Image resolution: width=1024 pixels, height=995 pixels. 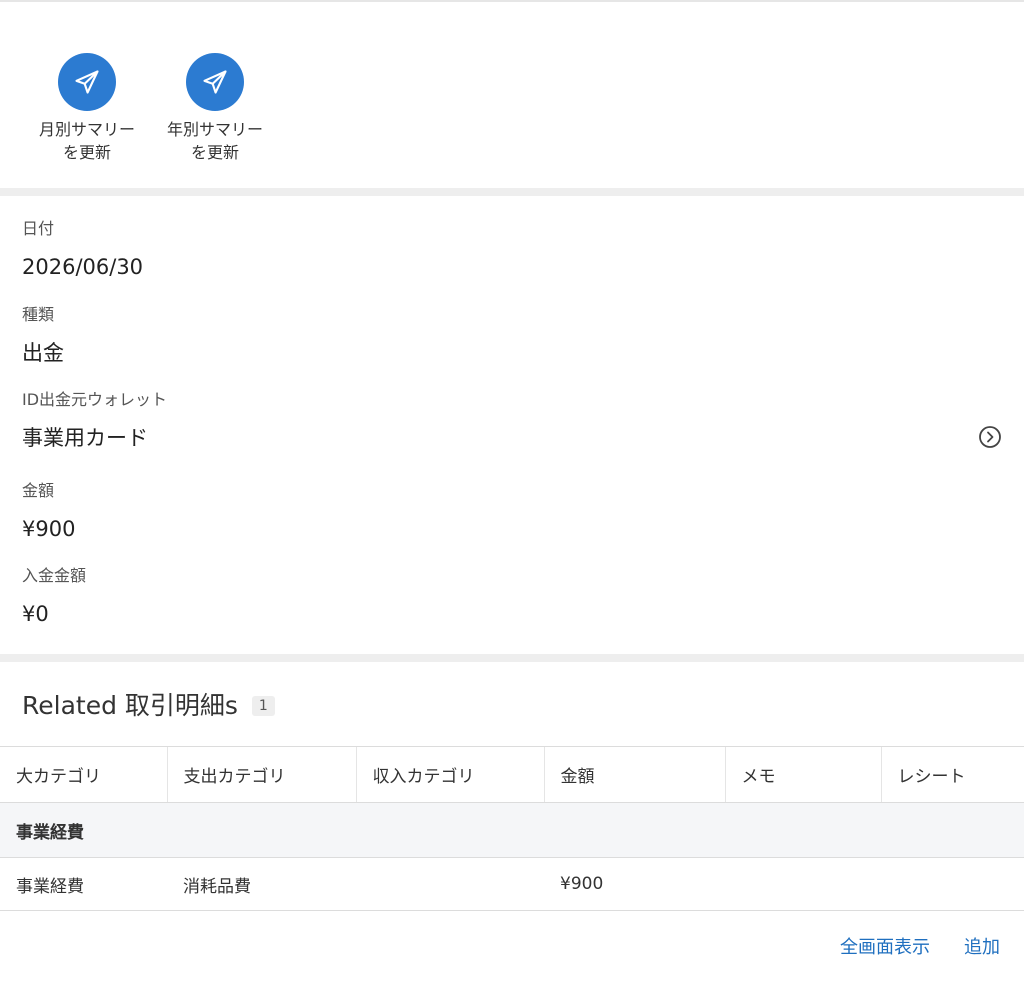 I want to click on related-footer: 全画面表示 追加, so click(x=512, y=935).